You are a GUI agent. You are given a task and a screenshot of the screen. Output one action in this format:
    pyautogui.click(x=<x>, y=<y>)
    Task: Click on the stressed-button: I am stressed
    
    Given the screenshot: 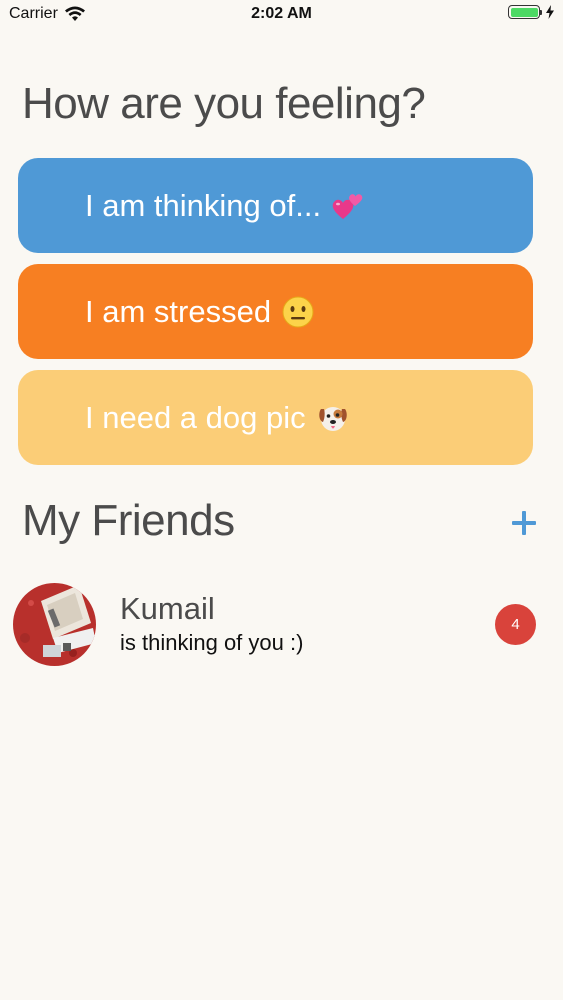 What is the action you would take?
    pyautogui.click(x=275, y=311)
    